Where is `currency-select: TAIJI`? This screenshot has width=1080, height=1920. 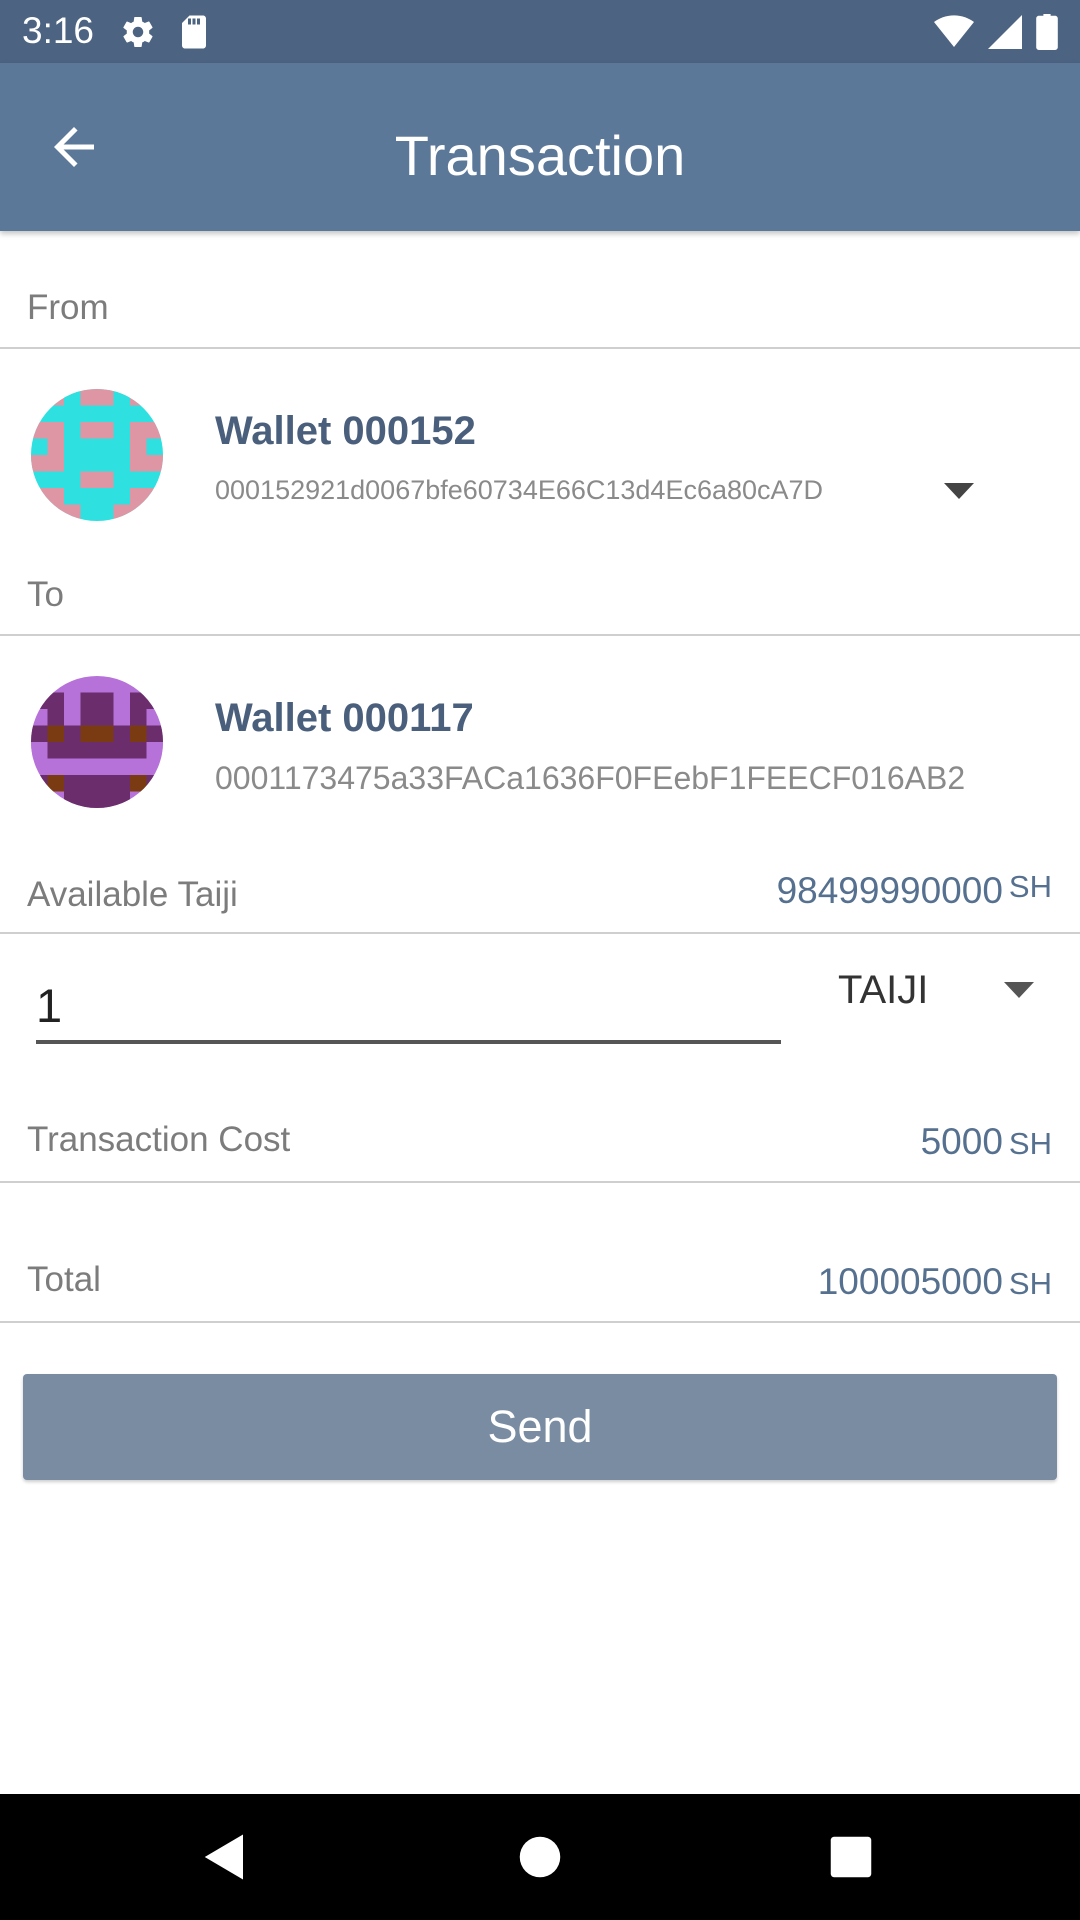 currency-select: TAIJI is located at coordinates (940, 995).